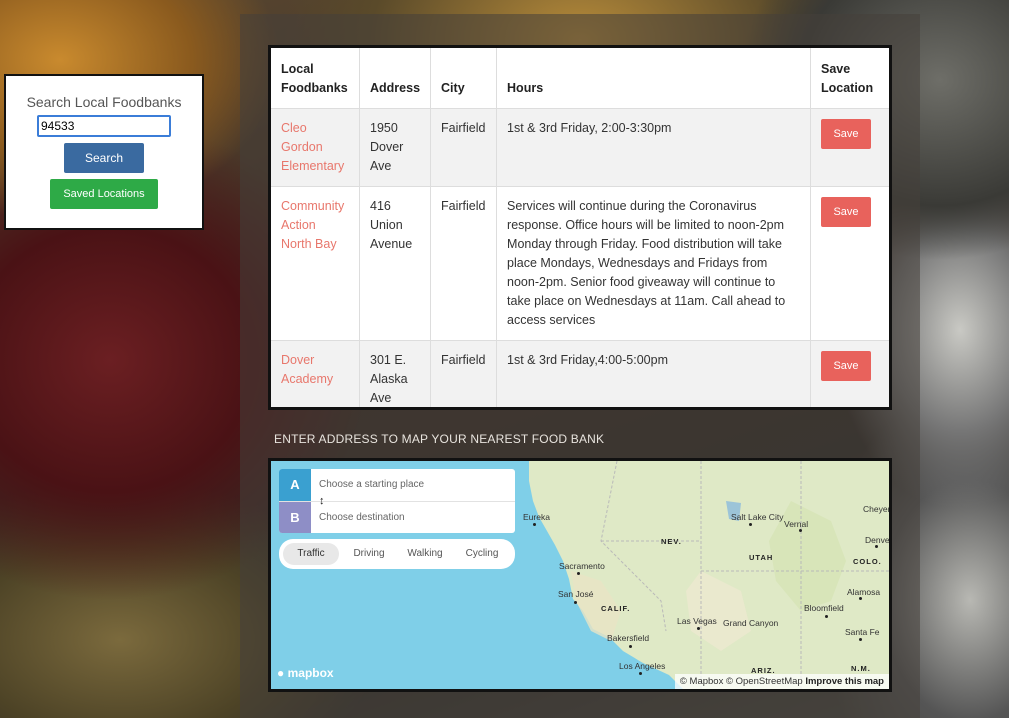 The width and height of the screenshot is (1009, 718). What do you see at coordinates (362, 517) in the screenshot?
I see `destination-input: Choose destination` at bounding box center [362, 517].